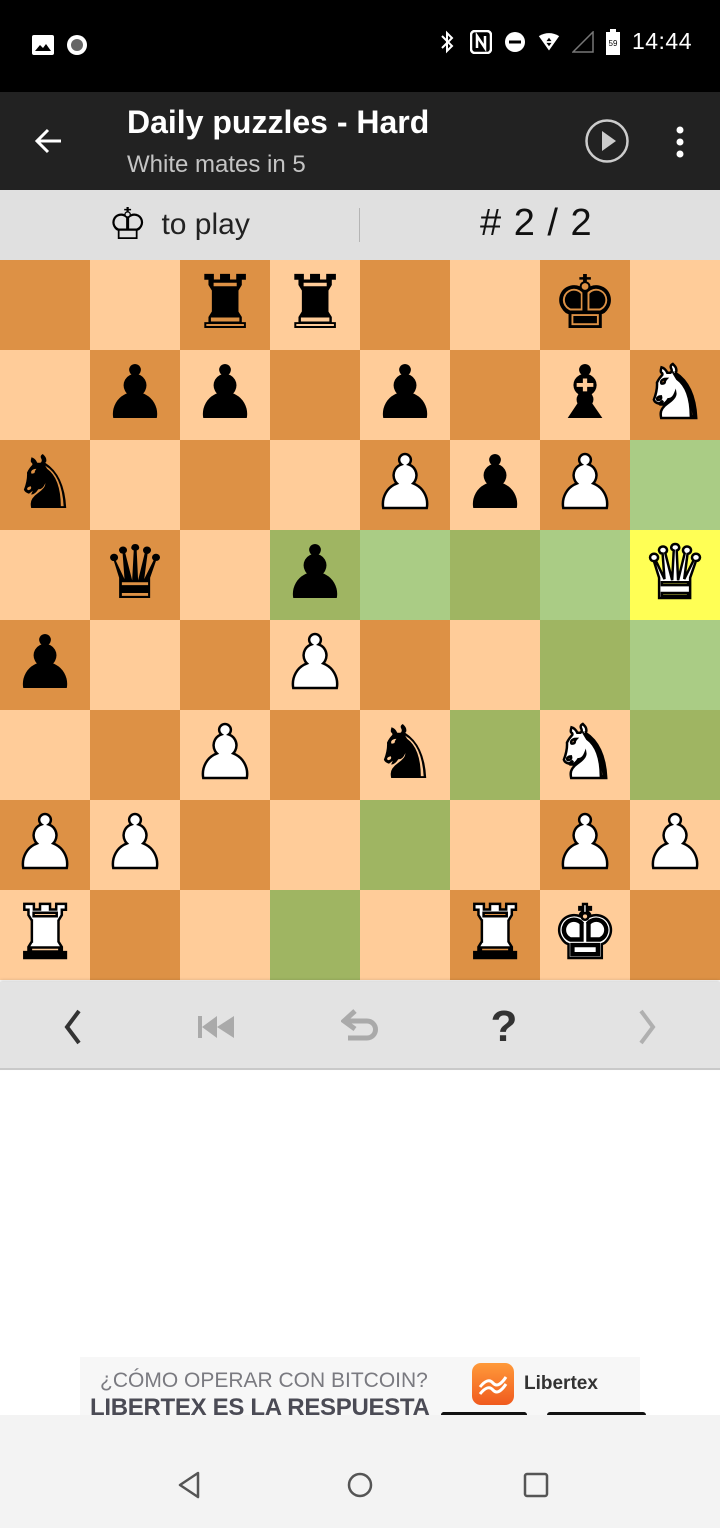  I want to click on square-a6: ♞, so click(45, 485).